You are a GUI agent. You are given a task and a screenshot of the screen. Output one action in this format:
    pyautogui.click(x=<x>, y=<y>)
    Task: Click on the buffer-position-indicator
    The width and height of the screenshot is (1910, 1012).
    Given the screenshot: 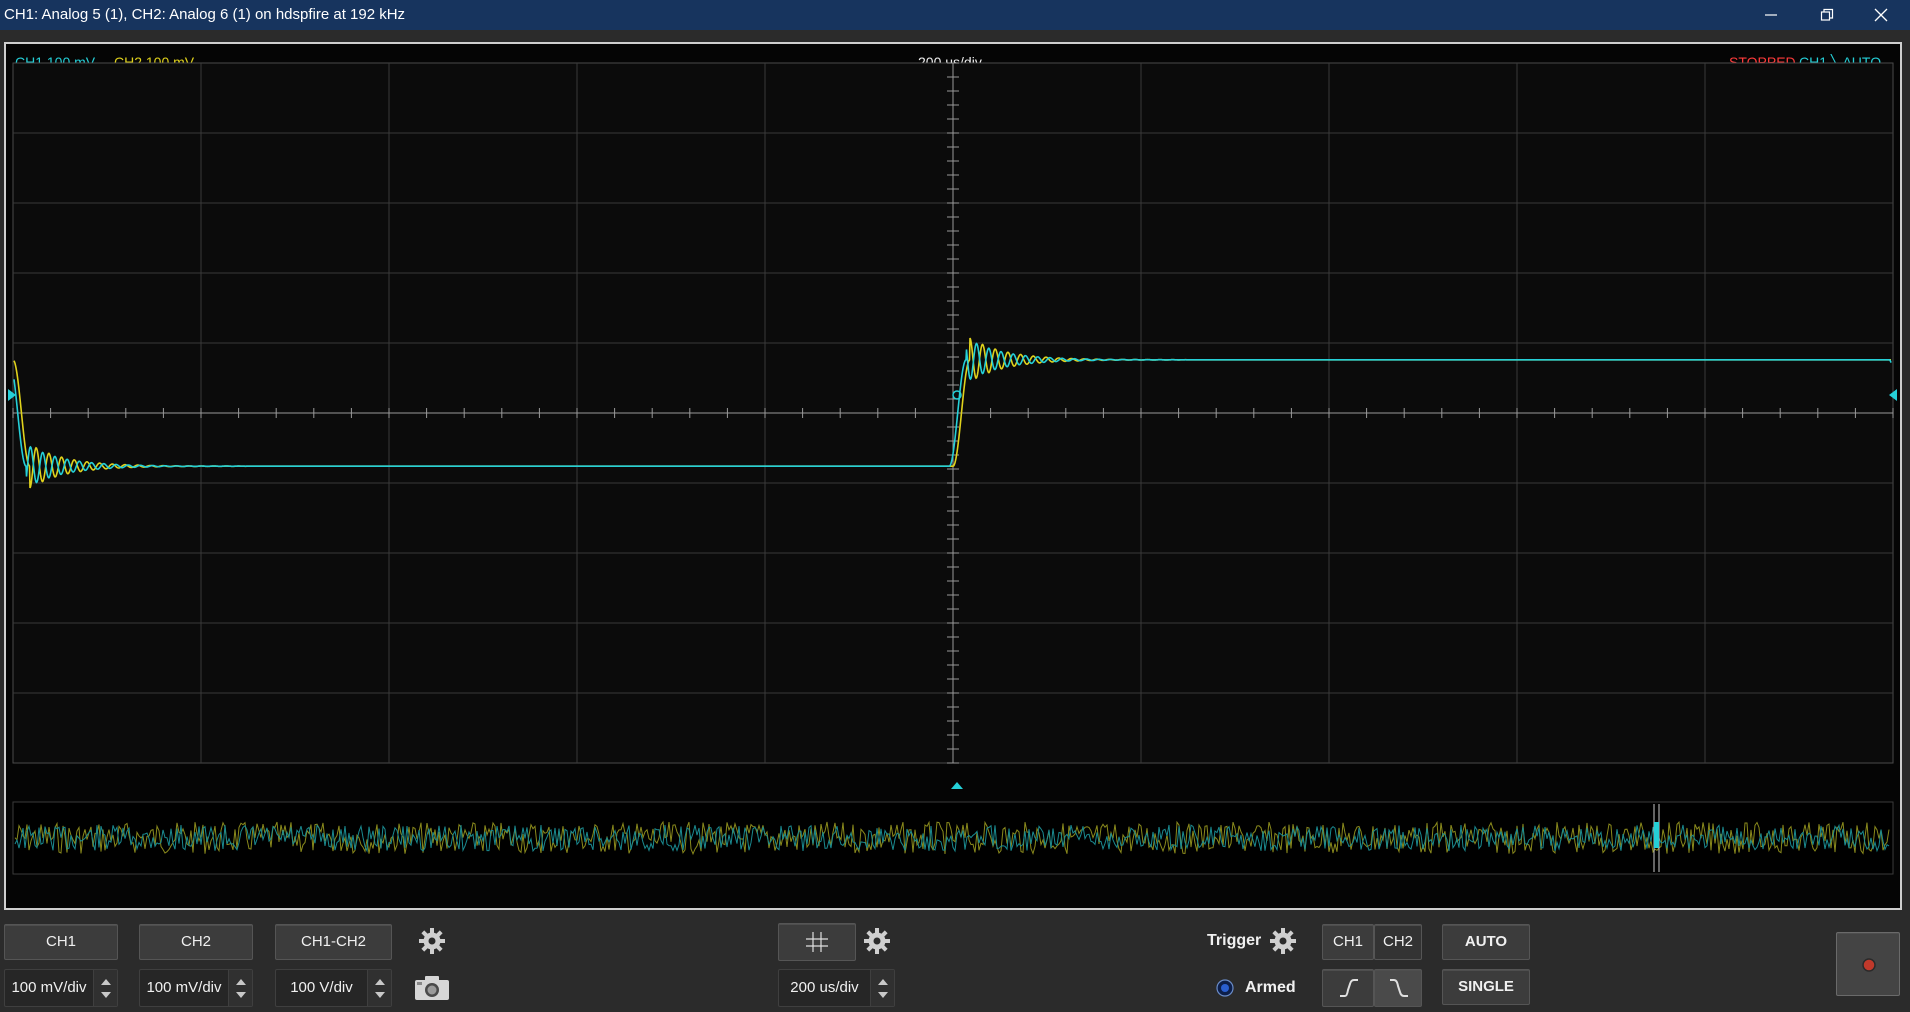 What is the action you would take?
    pyautogui.click(x=1656, y=835)
    